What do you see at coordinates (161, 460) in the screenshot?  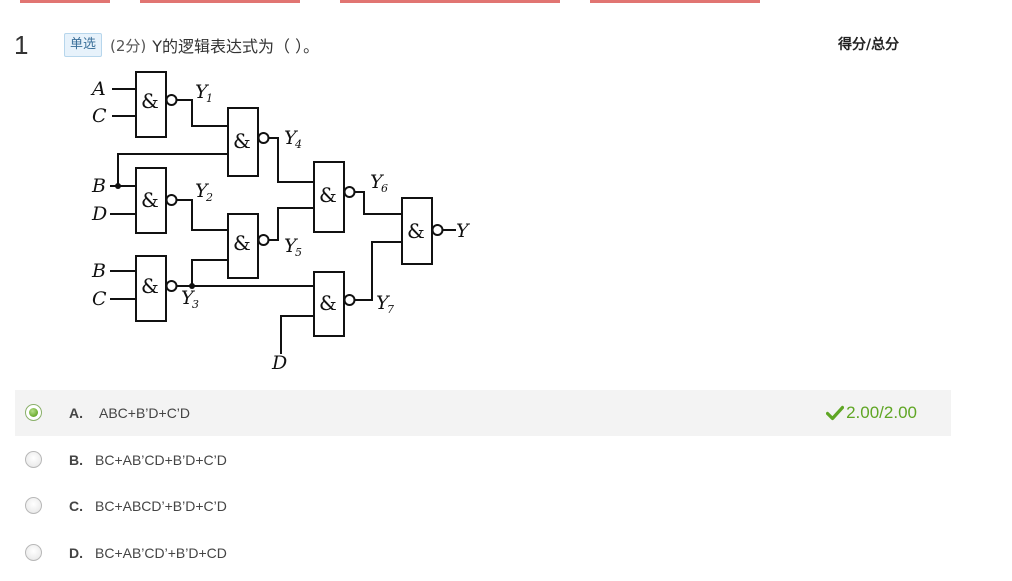 I see `option-text: BC+AB’CD+B’D+C’D` at bounding box center [161, 460].